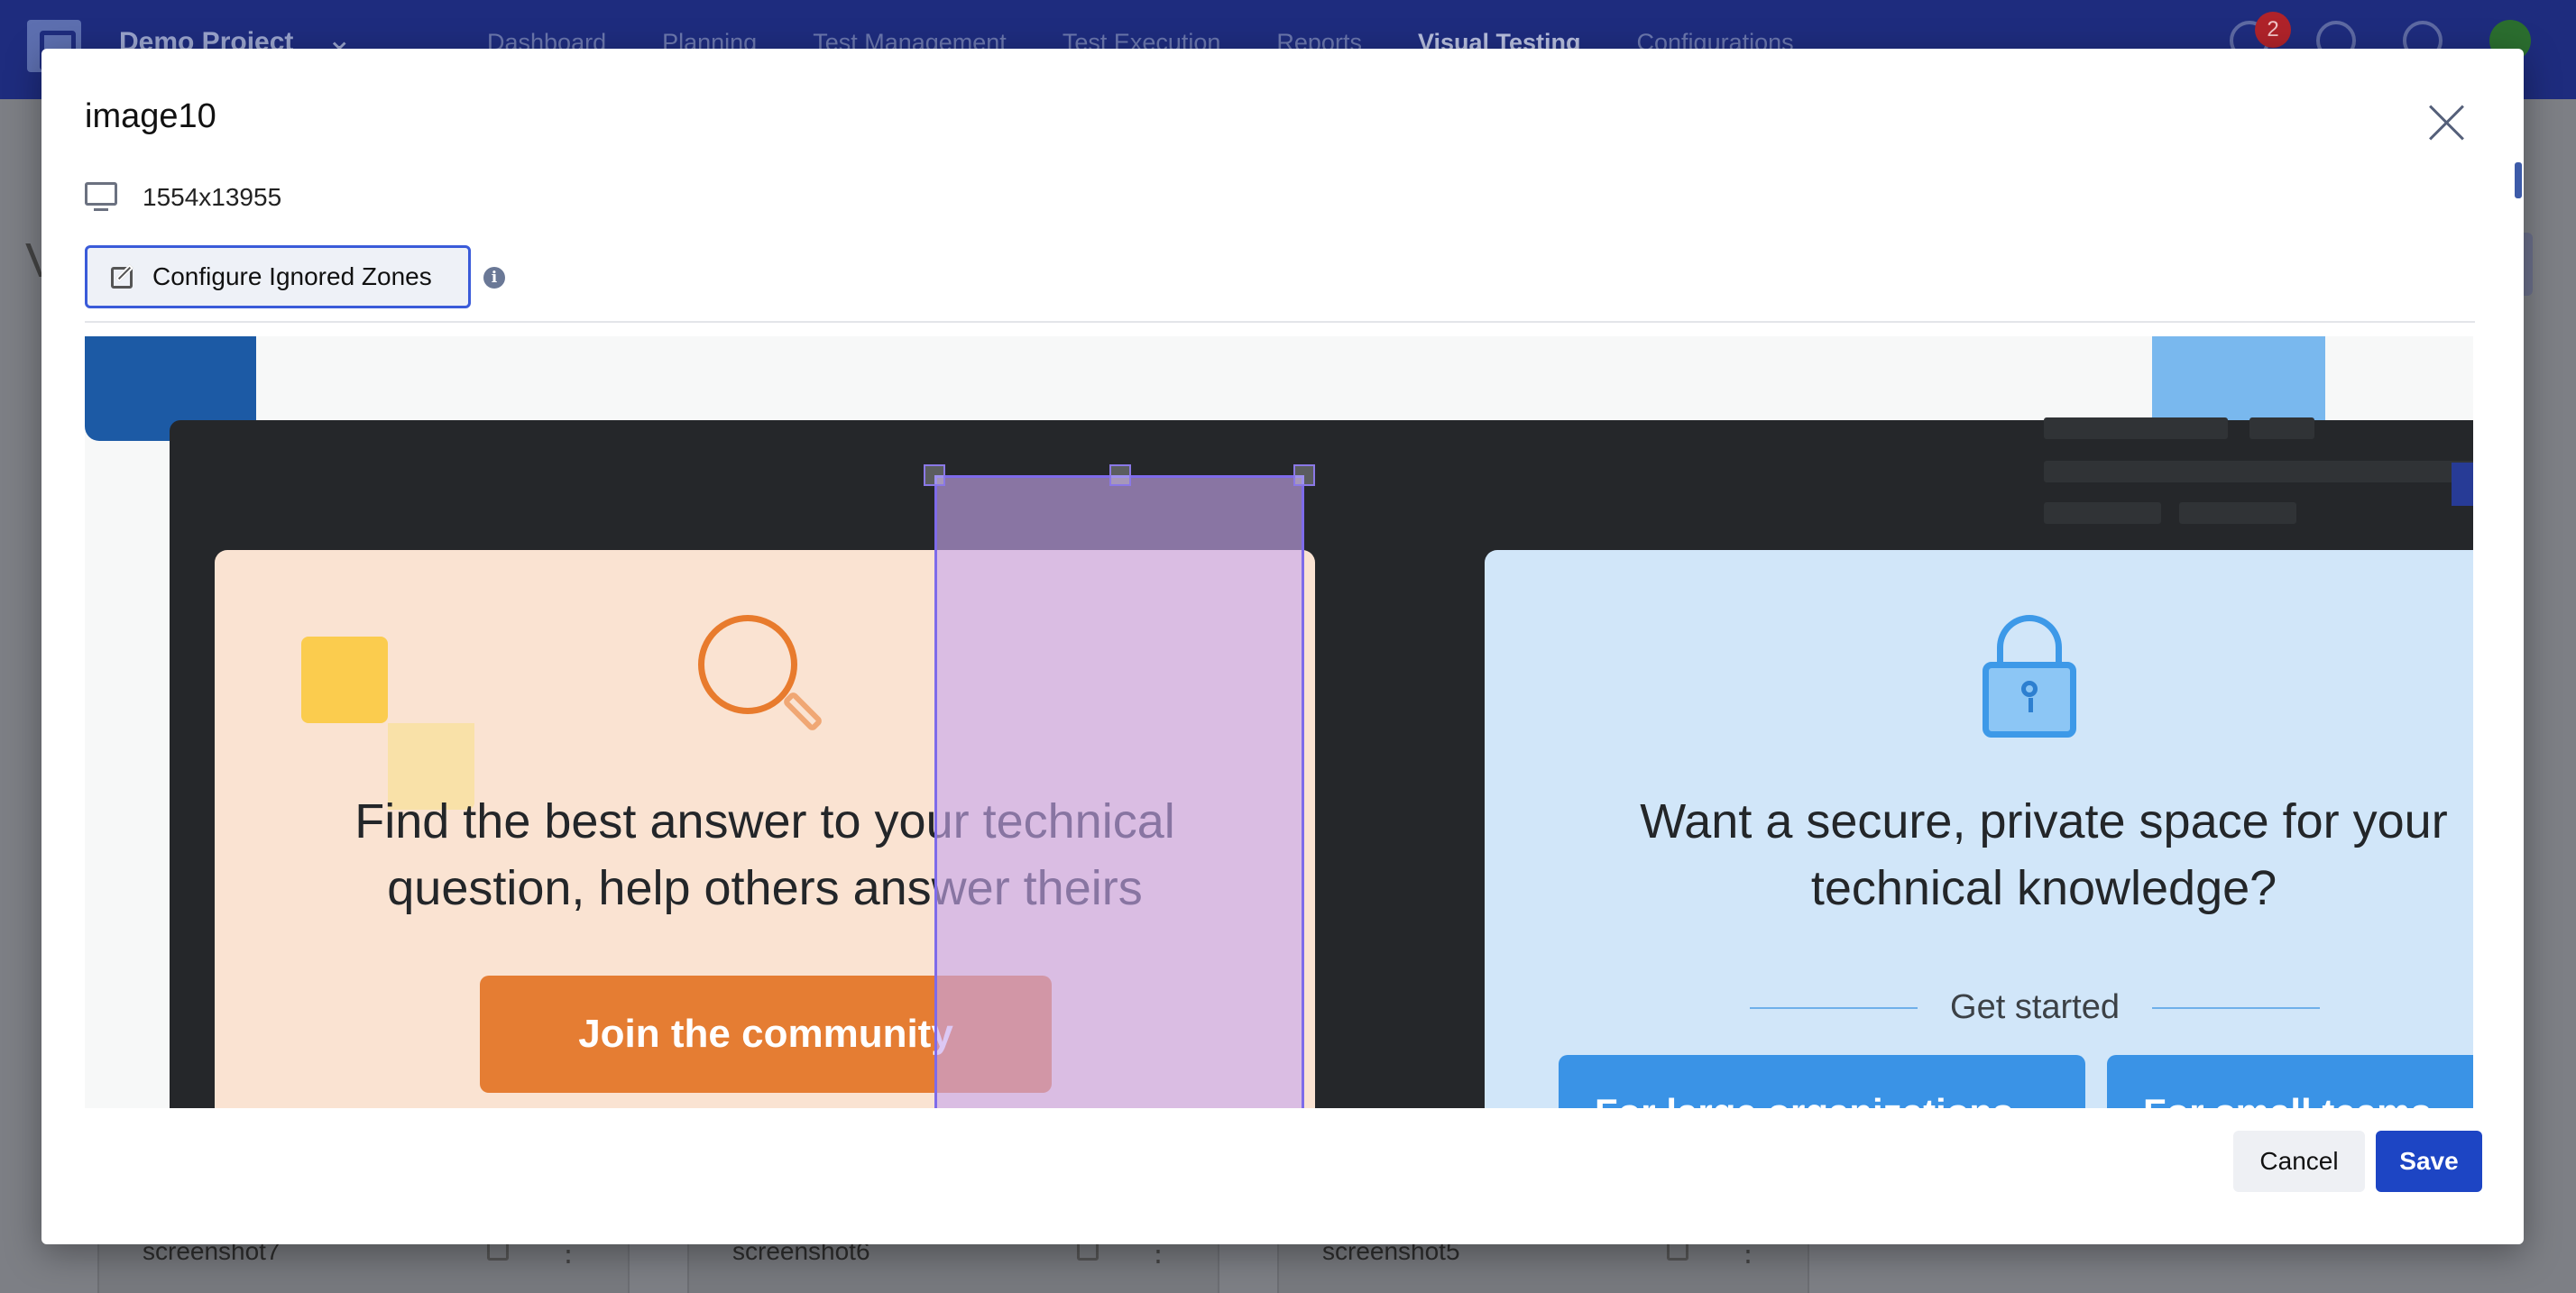  Describe the element at coordinates (292, 276) in the screenshot. I see `configure-ignored-zones-label: Configure Ignored Zones` at that location.